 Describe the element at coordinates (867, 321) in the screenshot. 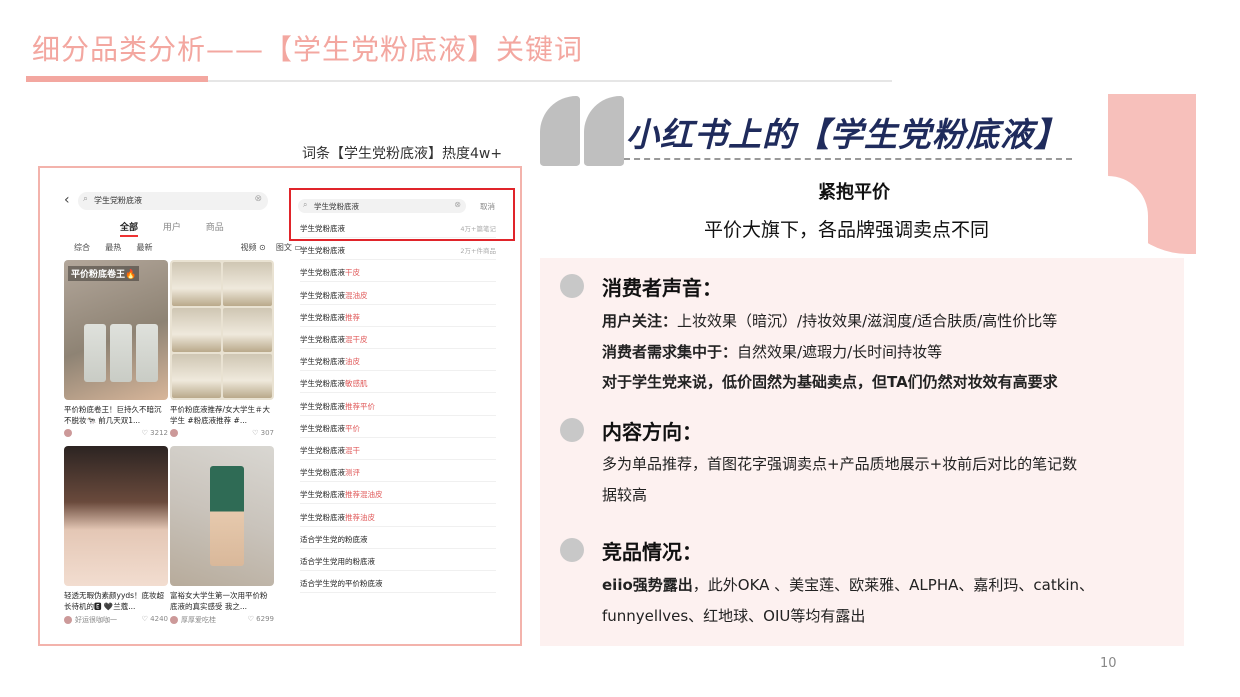

I see `line-text: 上妆效果（暗沉）/持妆效果/滋润度/适合肤质/高性价比等` at that location.